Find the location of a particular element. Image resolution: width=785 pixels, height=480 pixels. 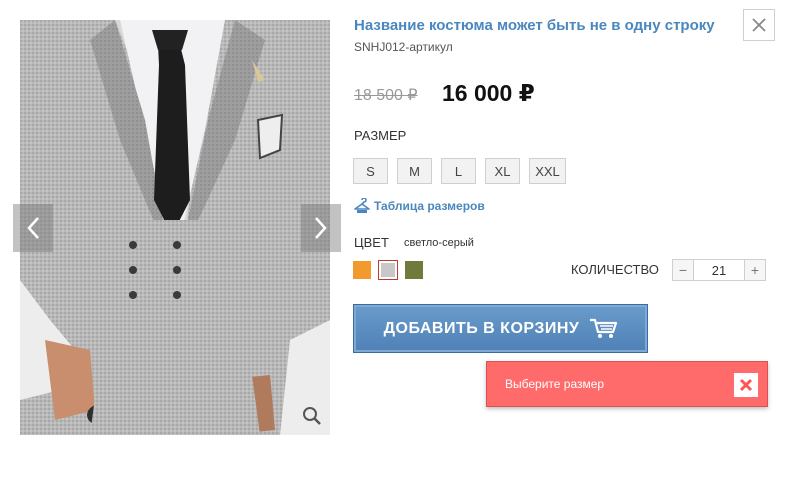

chevron-left-icon is located at coordinates (33, 228).